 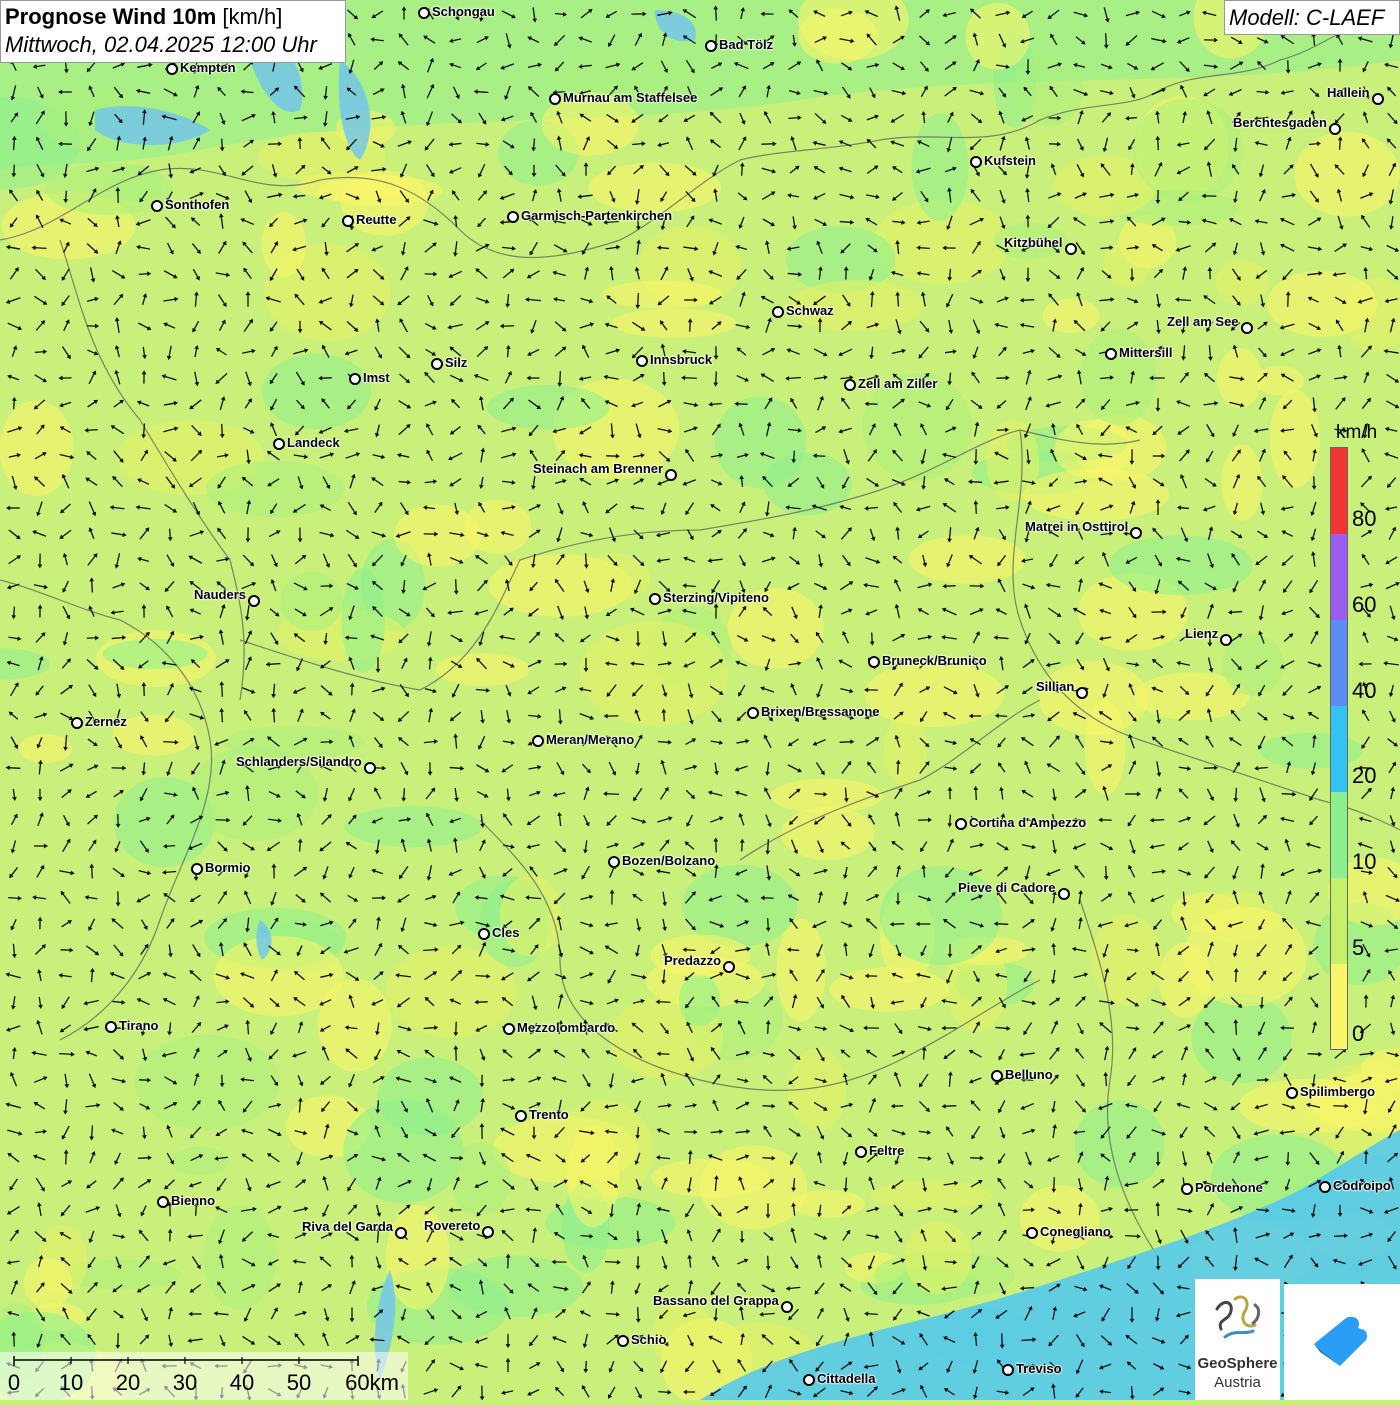 What do you see at coordinates (1348, 92) in the screenshot?
I see `city-label: Hallein` at bounding box center [1348, 92].